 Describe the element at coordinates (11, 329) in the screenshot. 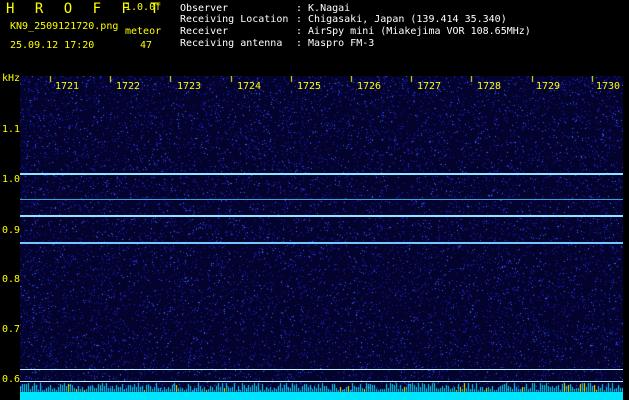

I see `y-tick-label: 0.7` at that location.